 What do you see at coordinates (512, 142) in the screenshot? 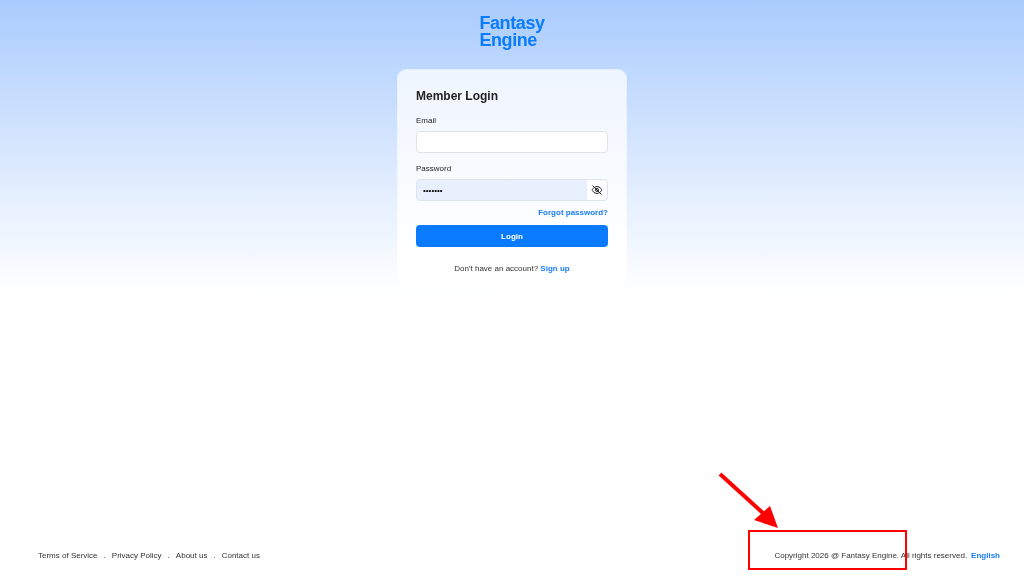
I see `email-field` at bounding box center [512, 142].